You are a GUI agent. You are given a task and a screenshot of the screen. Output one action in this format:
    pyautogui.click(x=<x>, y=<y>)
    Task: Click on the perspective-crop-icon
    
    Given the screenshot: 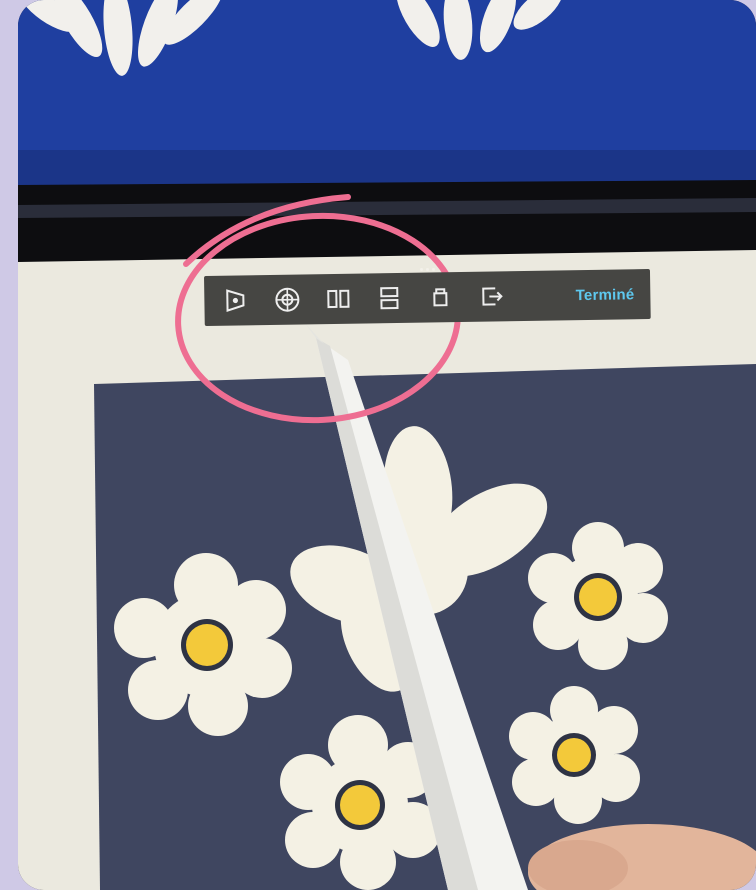 What is the action you would take?
    pyautogui.click(x=236, y=300)
    